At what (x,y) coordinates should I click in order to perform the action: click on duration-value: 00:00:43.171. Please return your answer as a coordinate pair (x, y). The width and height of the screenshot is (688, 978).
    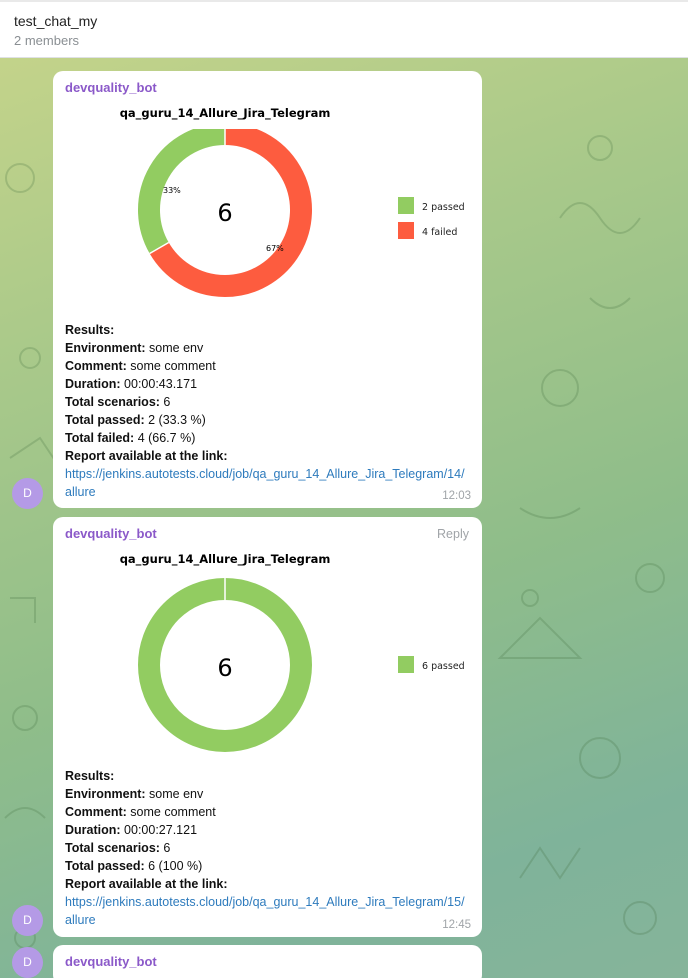
    Looking at the image, I should click on (159, 384).